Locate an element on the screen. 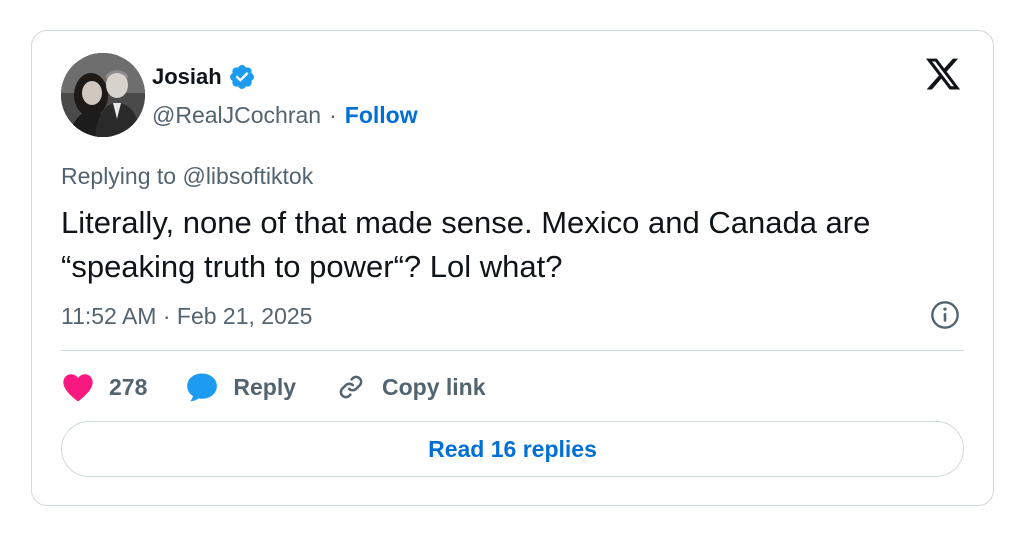  replying-to-line: Replying to @libsoftiktok is located at coordinates (187, 176).